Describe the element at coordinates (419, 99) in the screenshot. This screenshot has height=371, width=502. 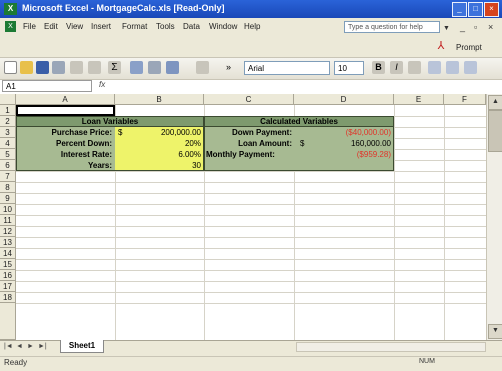
I see `column-header-e: E` at that location.